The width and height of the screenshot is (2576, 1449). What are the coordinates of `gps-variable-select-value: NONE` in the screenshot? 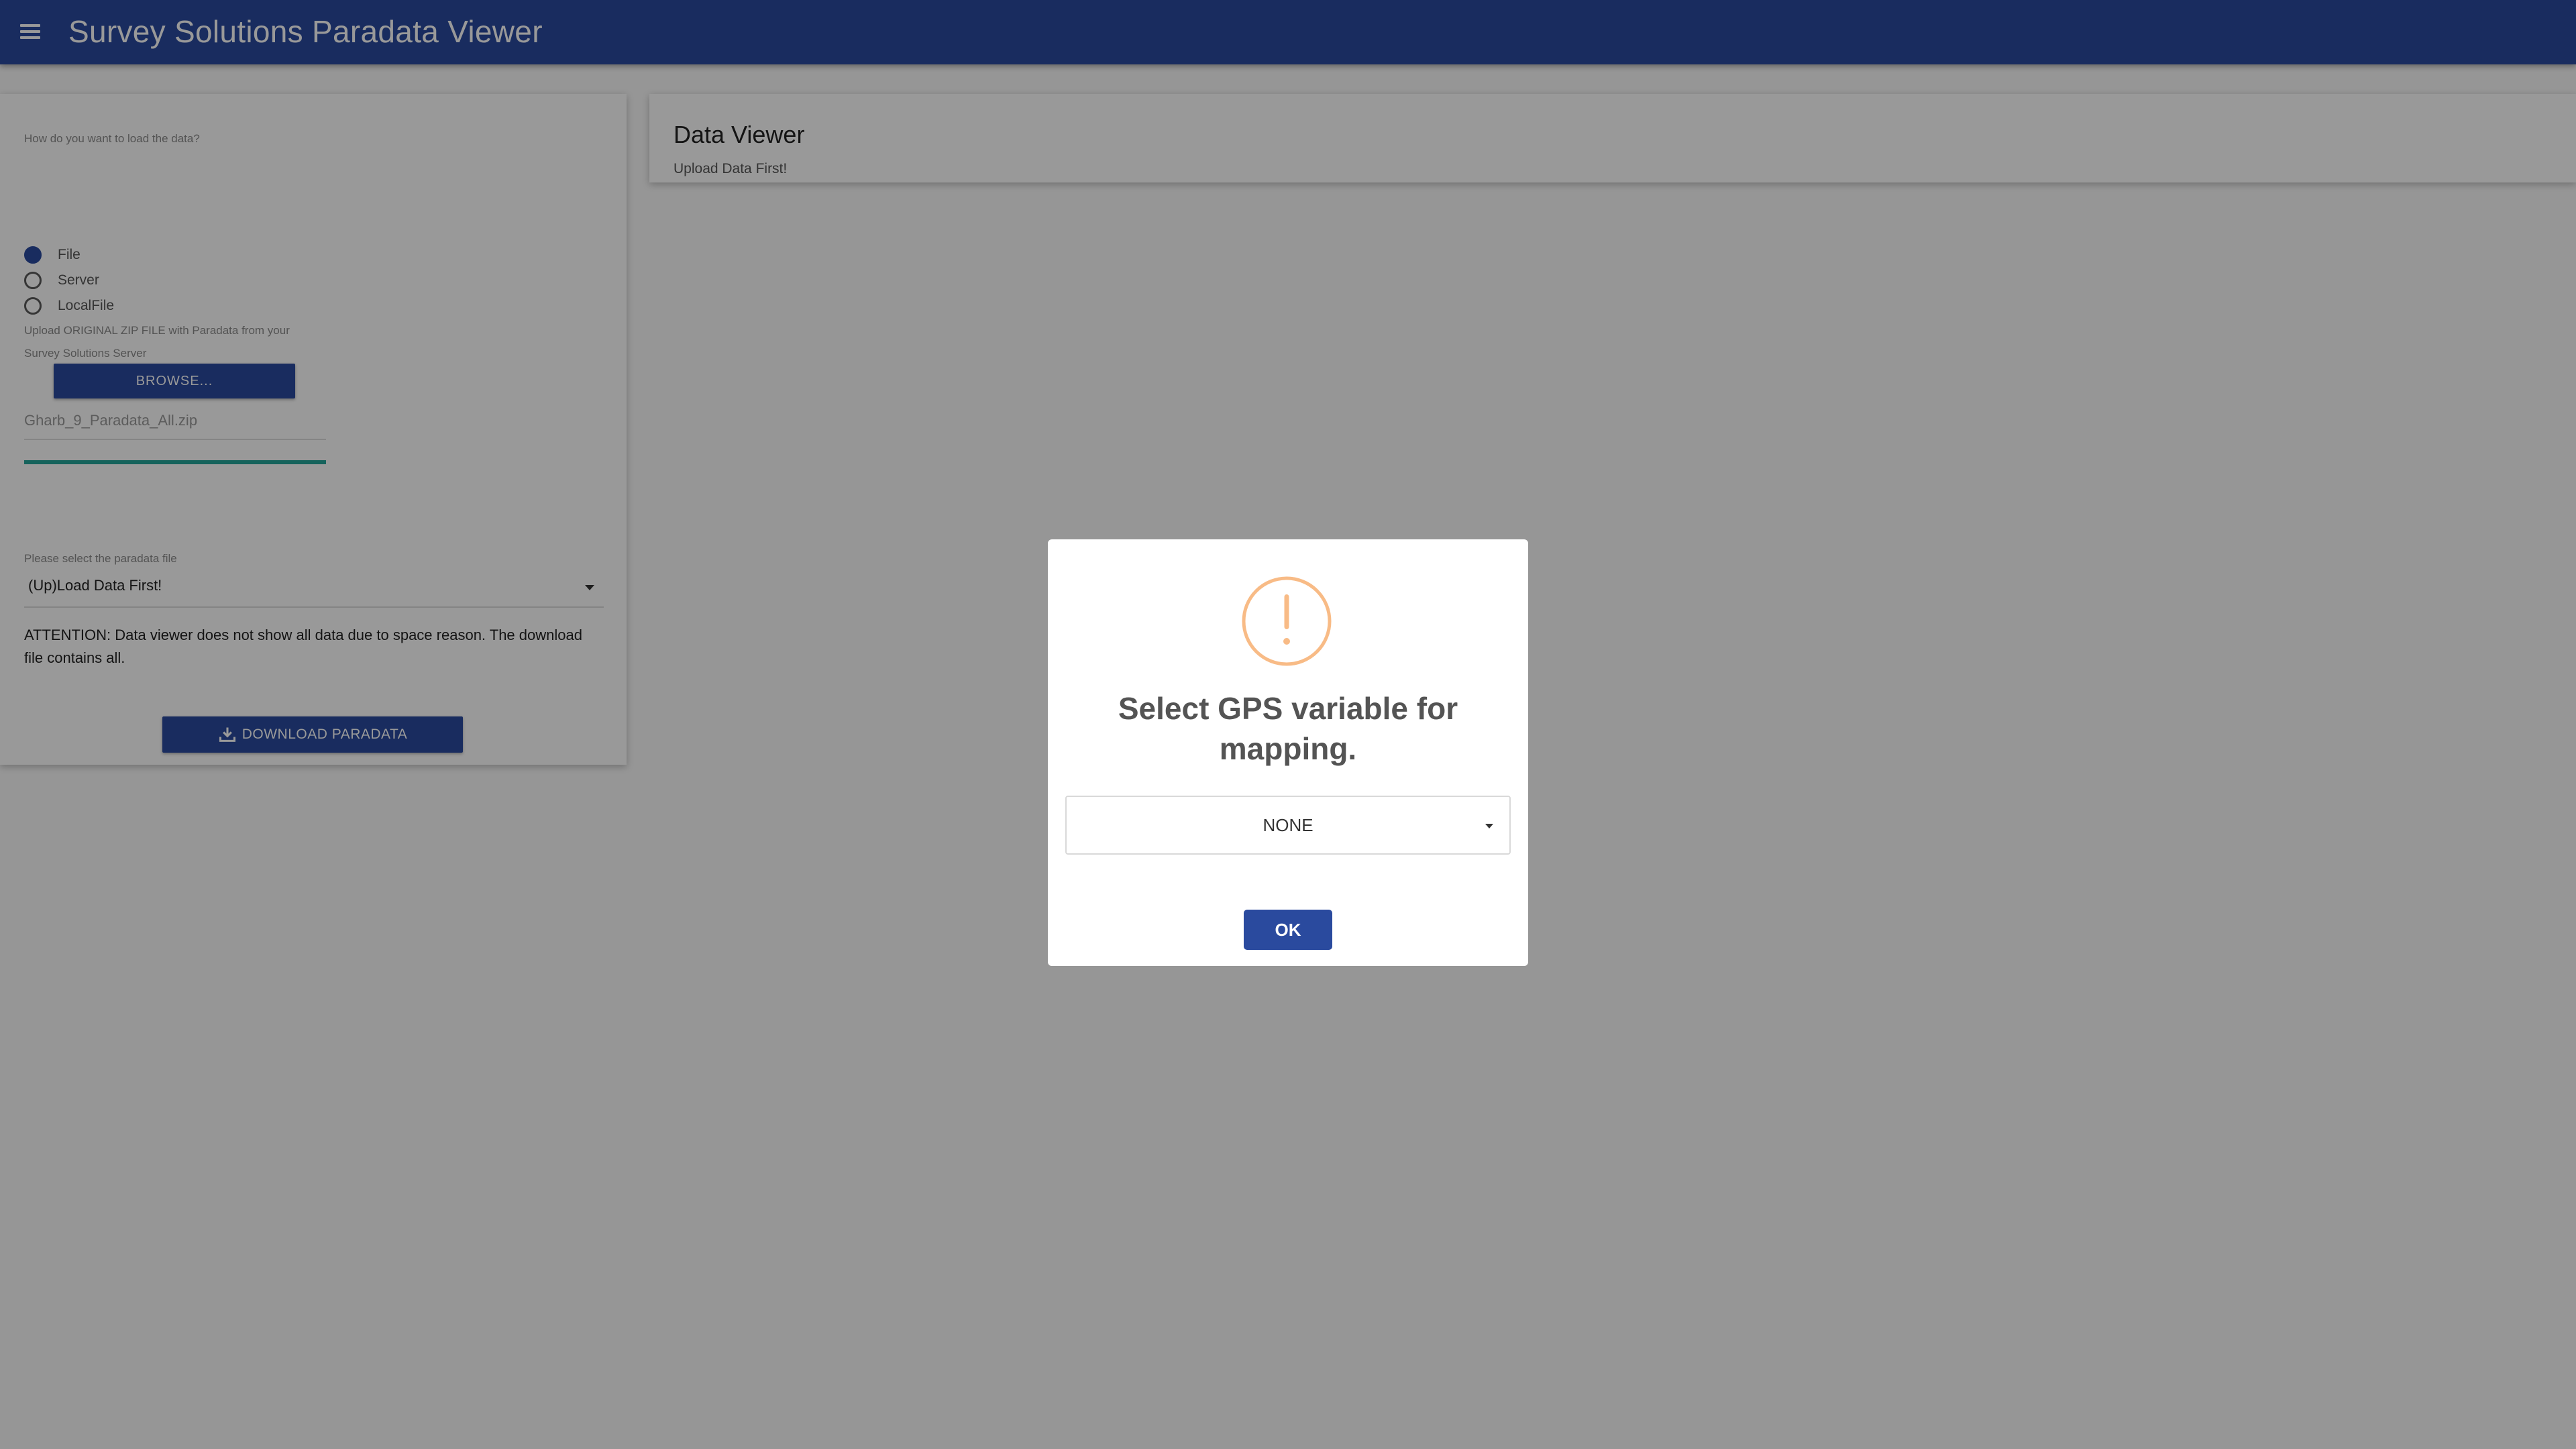 It's located at (1288, 824).